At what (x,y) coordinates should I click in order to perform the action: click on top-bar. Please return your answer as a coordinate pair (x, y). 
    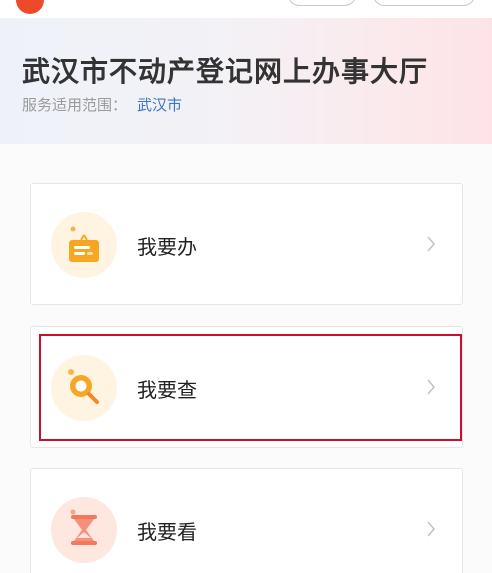
    Looking at the image, I should click on (246, 9).